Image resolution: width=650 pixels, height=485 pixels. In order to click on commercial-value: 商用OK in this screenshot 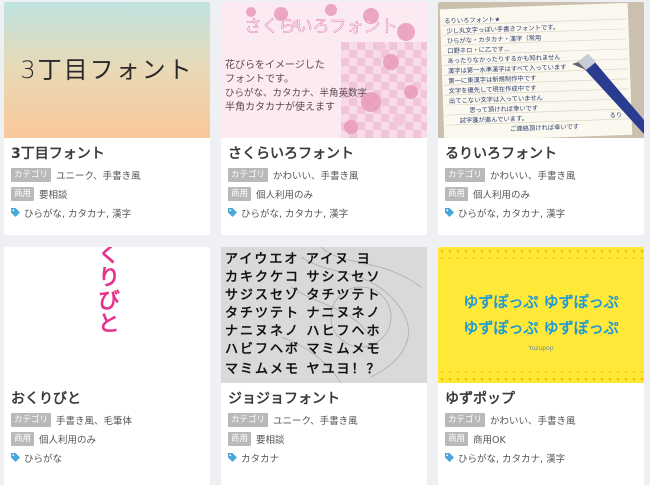, I will do `click(489, 440)`.